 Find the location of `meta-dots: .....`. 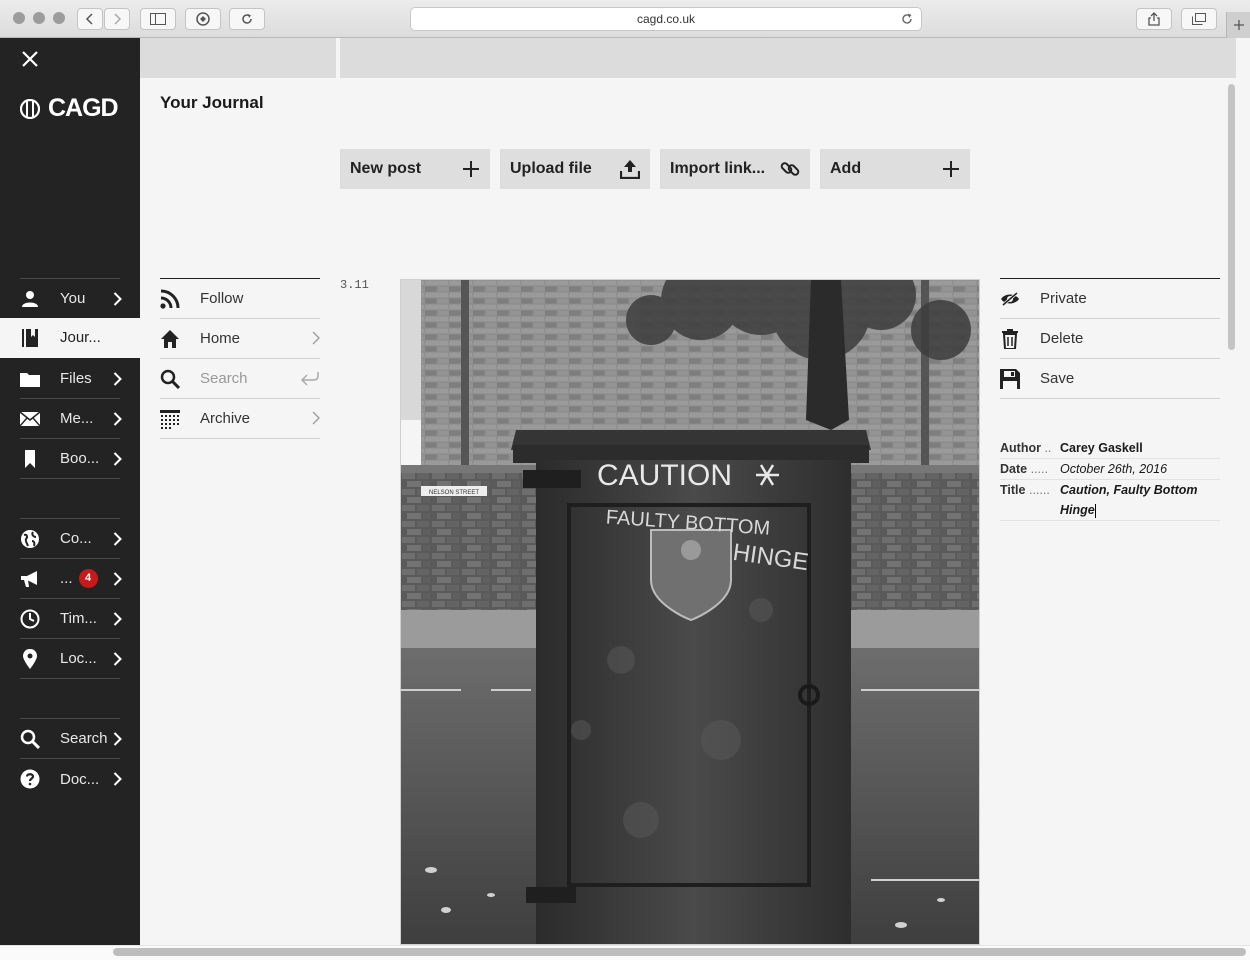

meta-dots: ..... is located at coordinates (1039, 469).